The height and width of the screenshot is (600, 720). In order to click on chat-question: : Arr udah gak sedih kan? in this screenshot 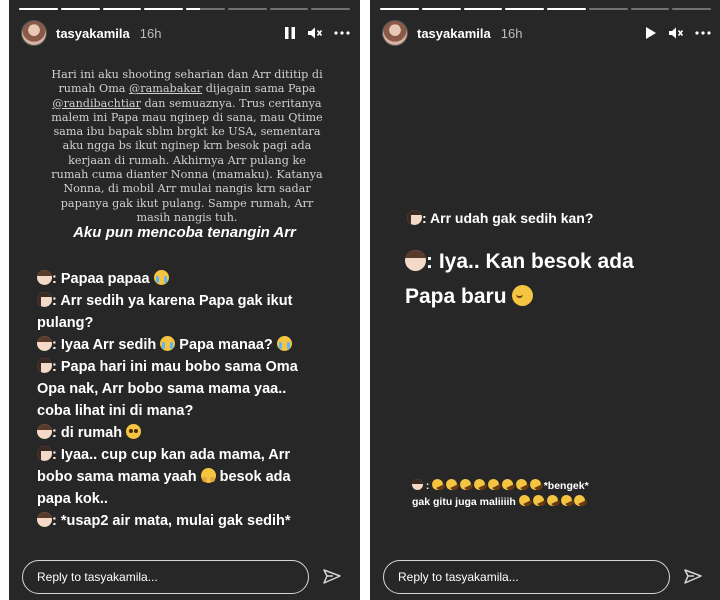, I will do `click(500, 218)`.